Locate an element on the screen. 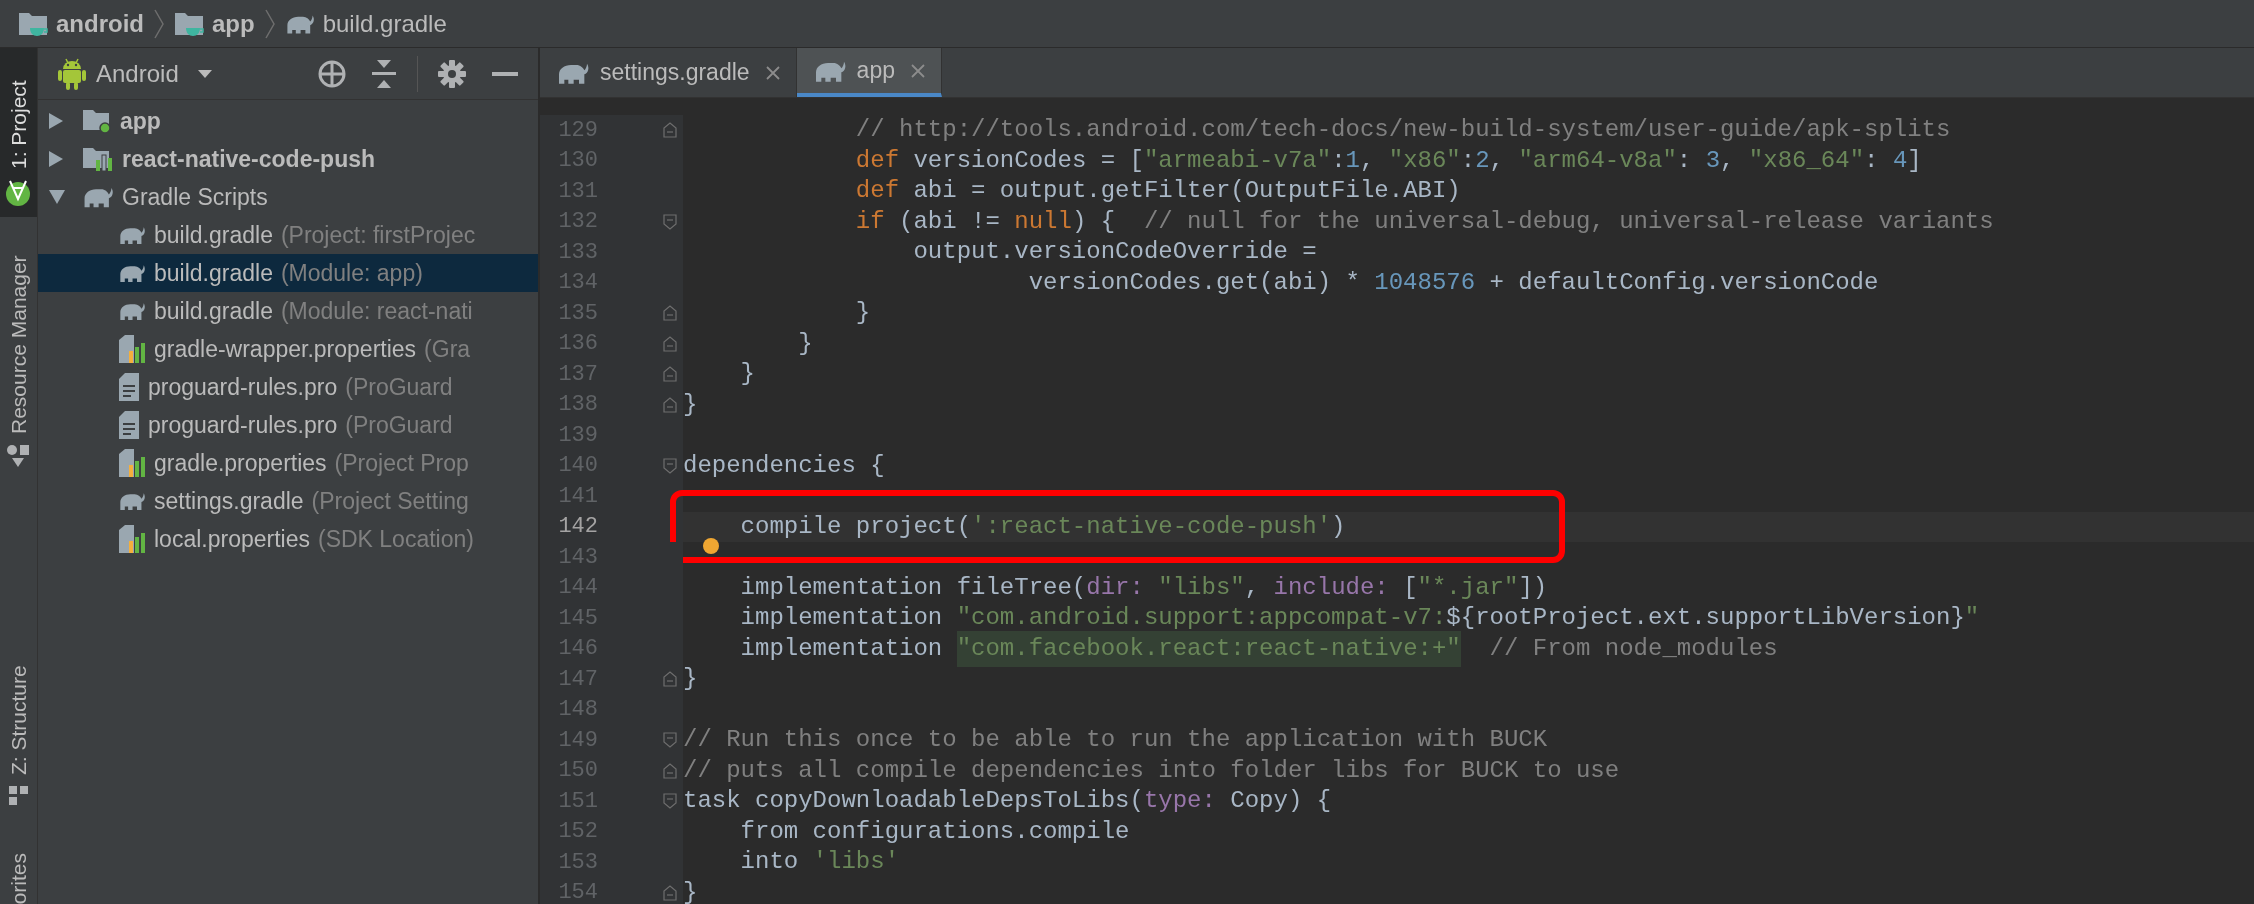 This screenshot has height=904, width=2254. code-token: "arm64-v8a" is located at coordinates (1597, 160).